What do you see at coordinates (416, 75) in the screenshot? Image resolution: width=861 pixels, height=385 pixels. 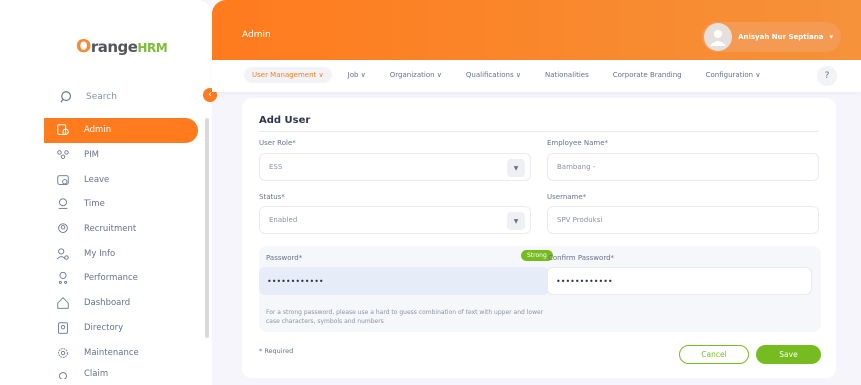 I see `tab-organization: Organization ∨` at bounding box center [416, 75].